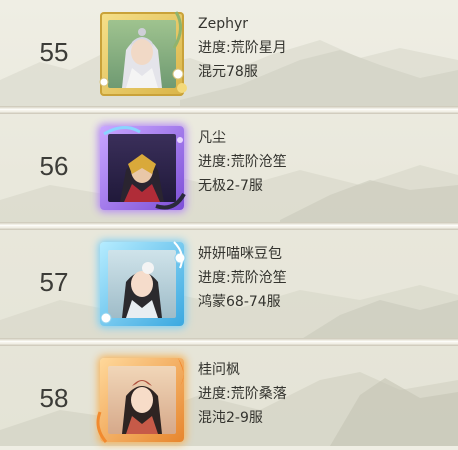 The image size is (458, 450). What do you see at coordinates (240, 254) in the screenshot?
I see `player-name: 妍妍喵咪豆包` at bounding box center [240, 254].